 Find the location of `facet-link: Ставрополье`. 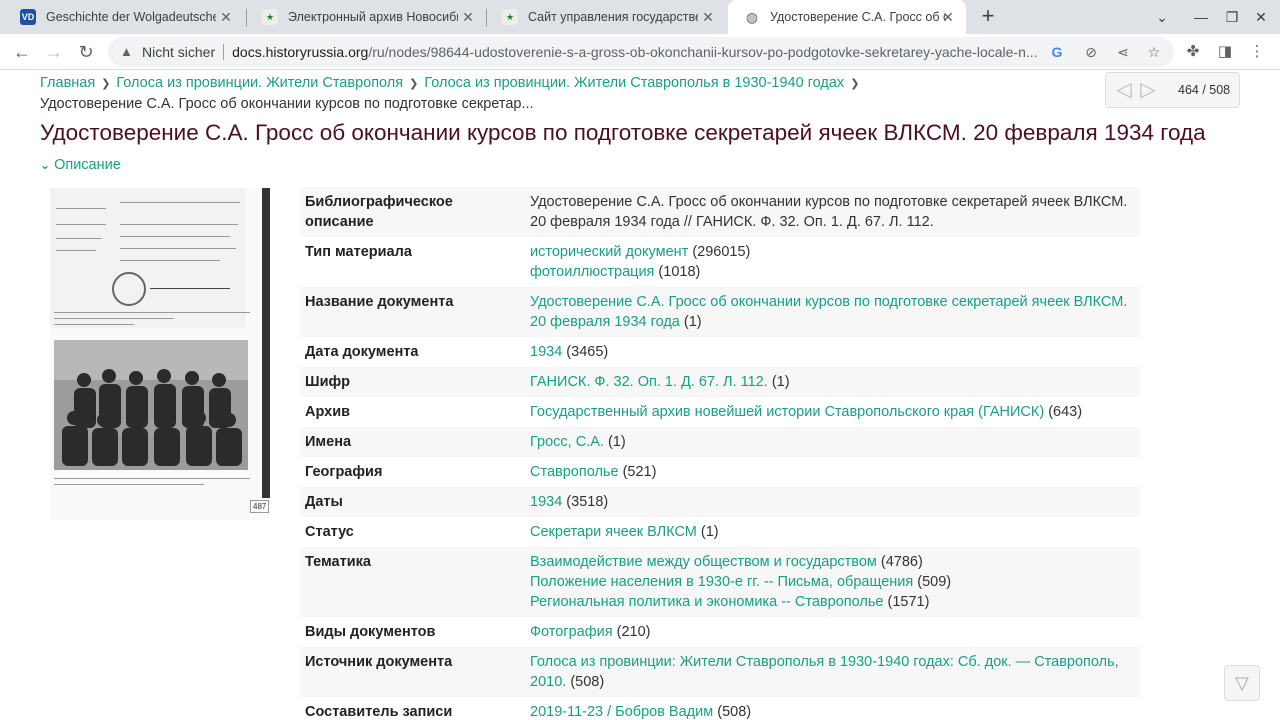

facet-link: Ставрополье is located at coordinates (574, 472).